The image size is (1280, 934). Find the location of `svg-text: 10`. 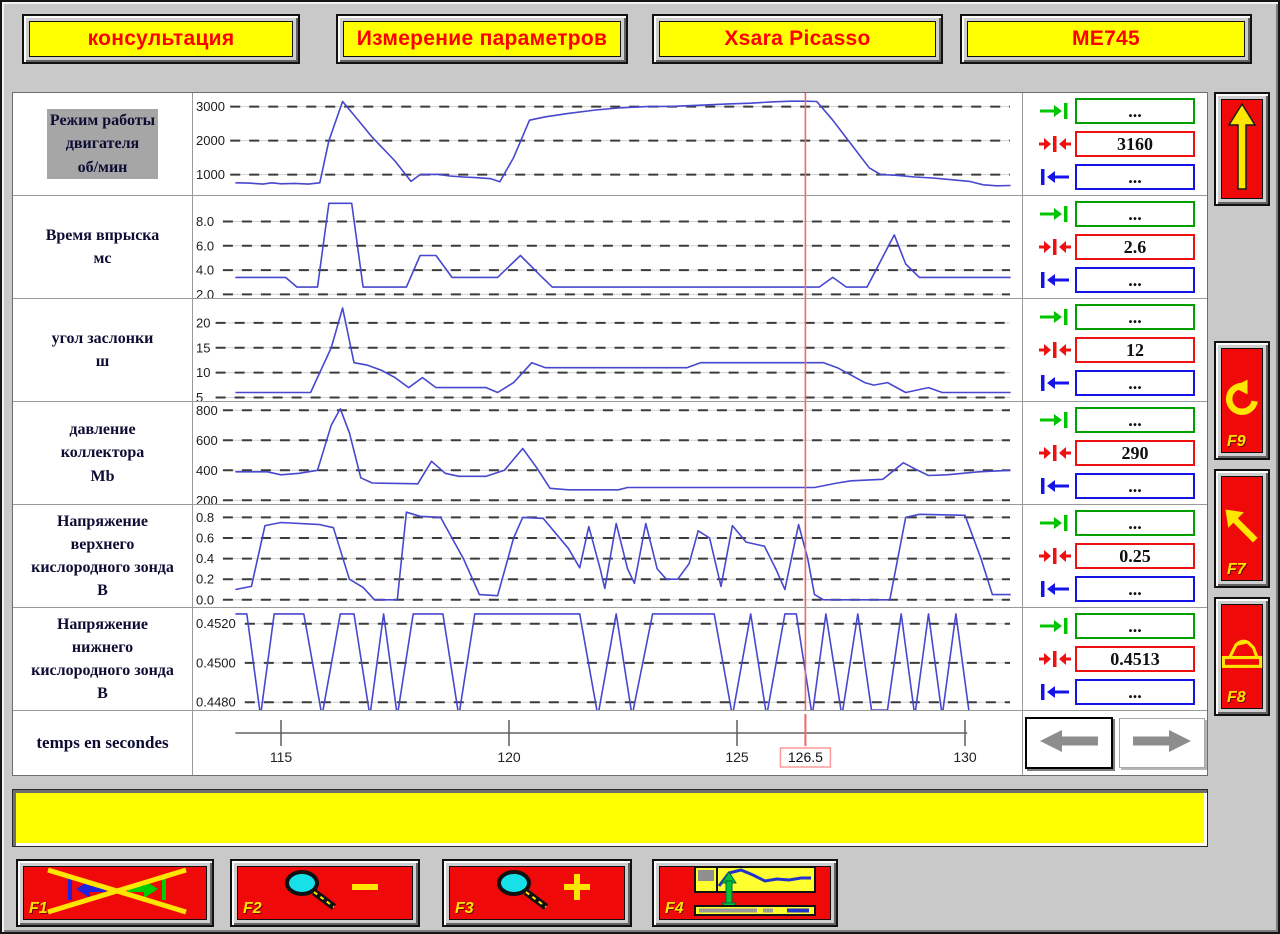

svg-text: 10 is located at coordinates (203, 372).